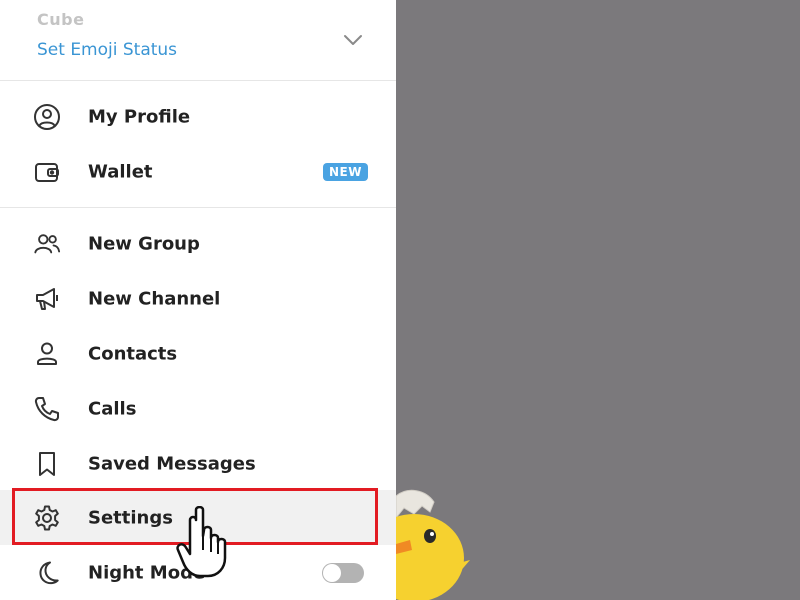 This screenshot has height=600, width=800. Describe the element at coordinates (198, 116) in the screenshot. I see `menu-item-my-profile: My Profile` at that location.